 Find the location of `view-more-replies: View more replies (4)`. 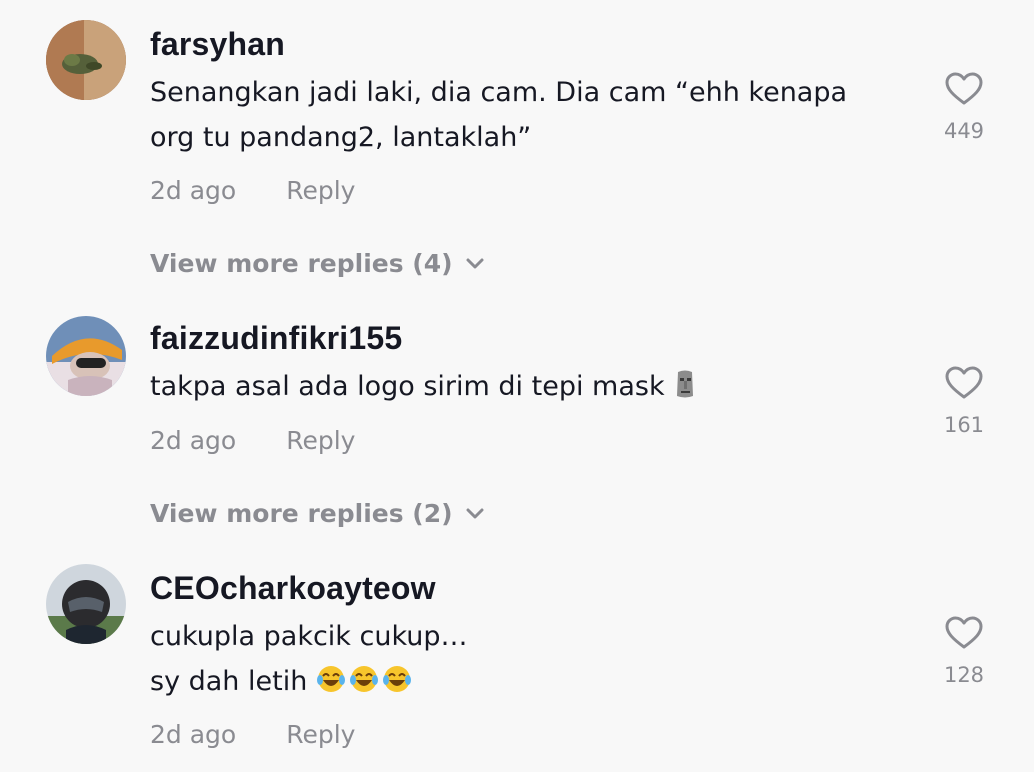

view-more-replies: View more replies (4) is located at coordinates (317, 264).